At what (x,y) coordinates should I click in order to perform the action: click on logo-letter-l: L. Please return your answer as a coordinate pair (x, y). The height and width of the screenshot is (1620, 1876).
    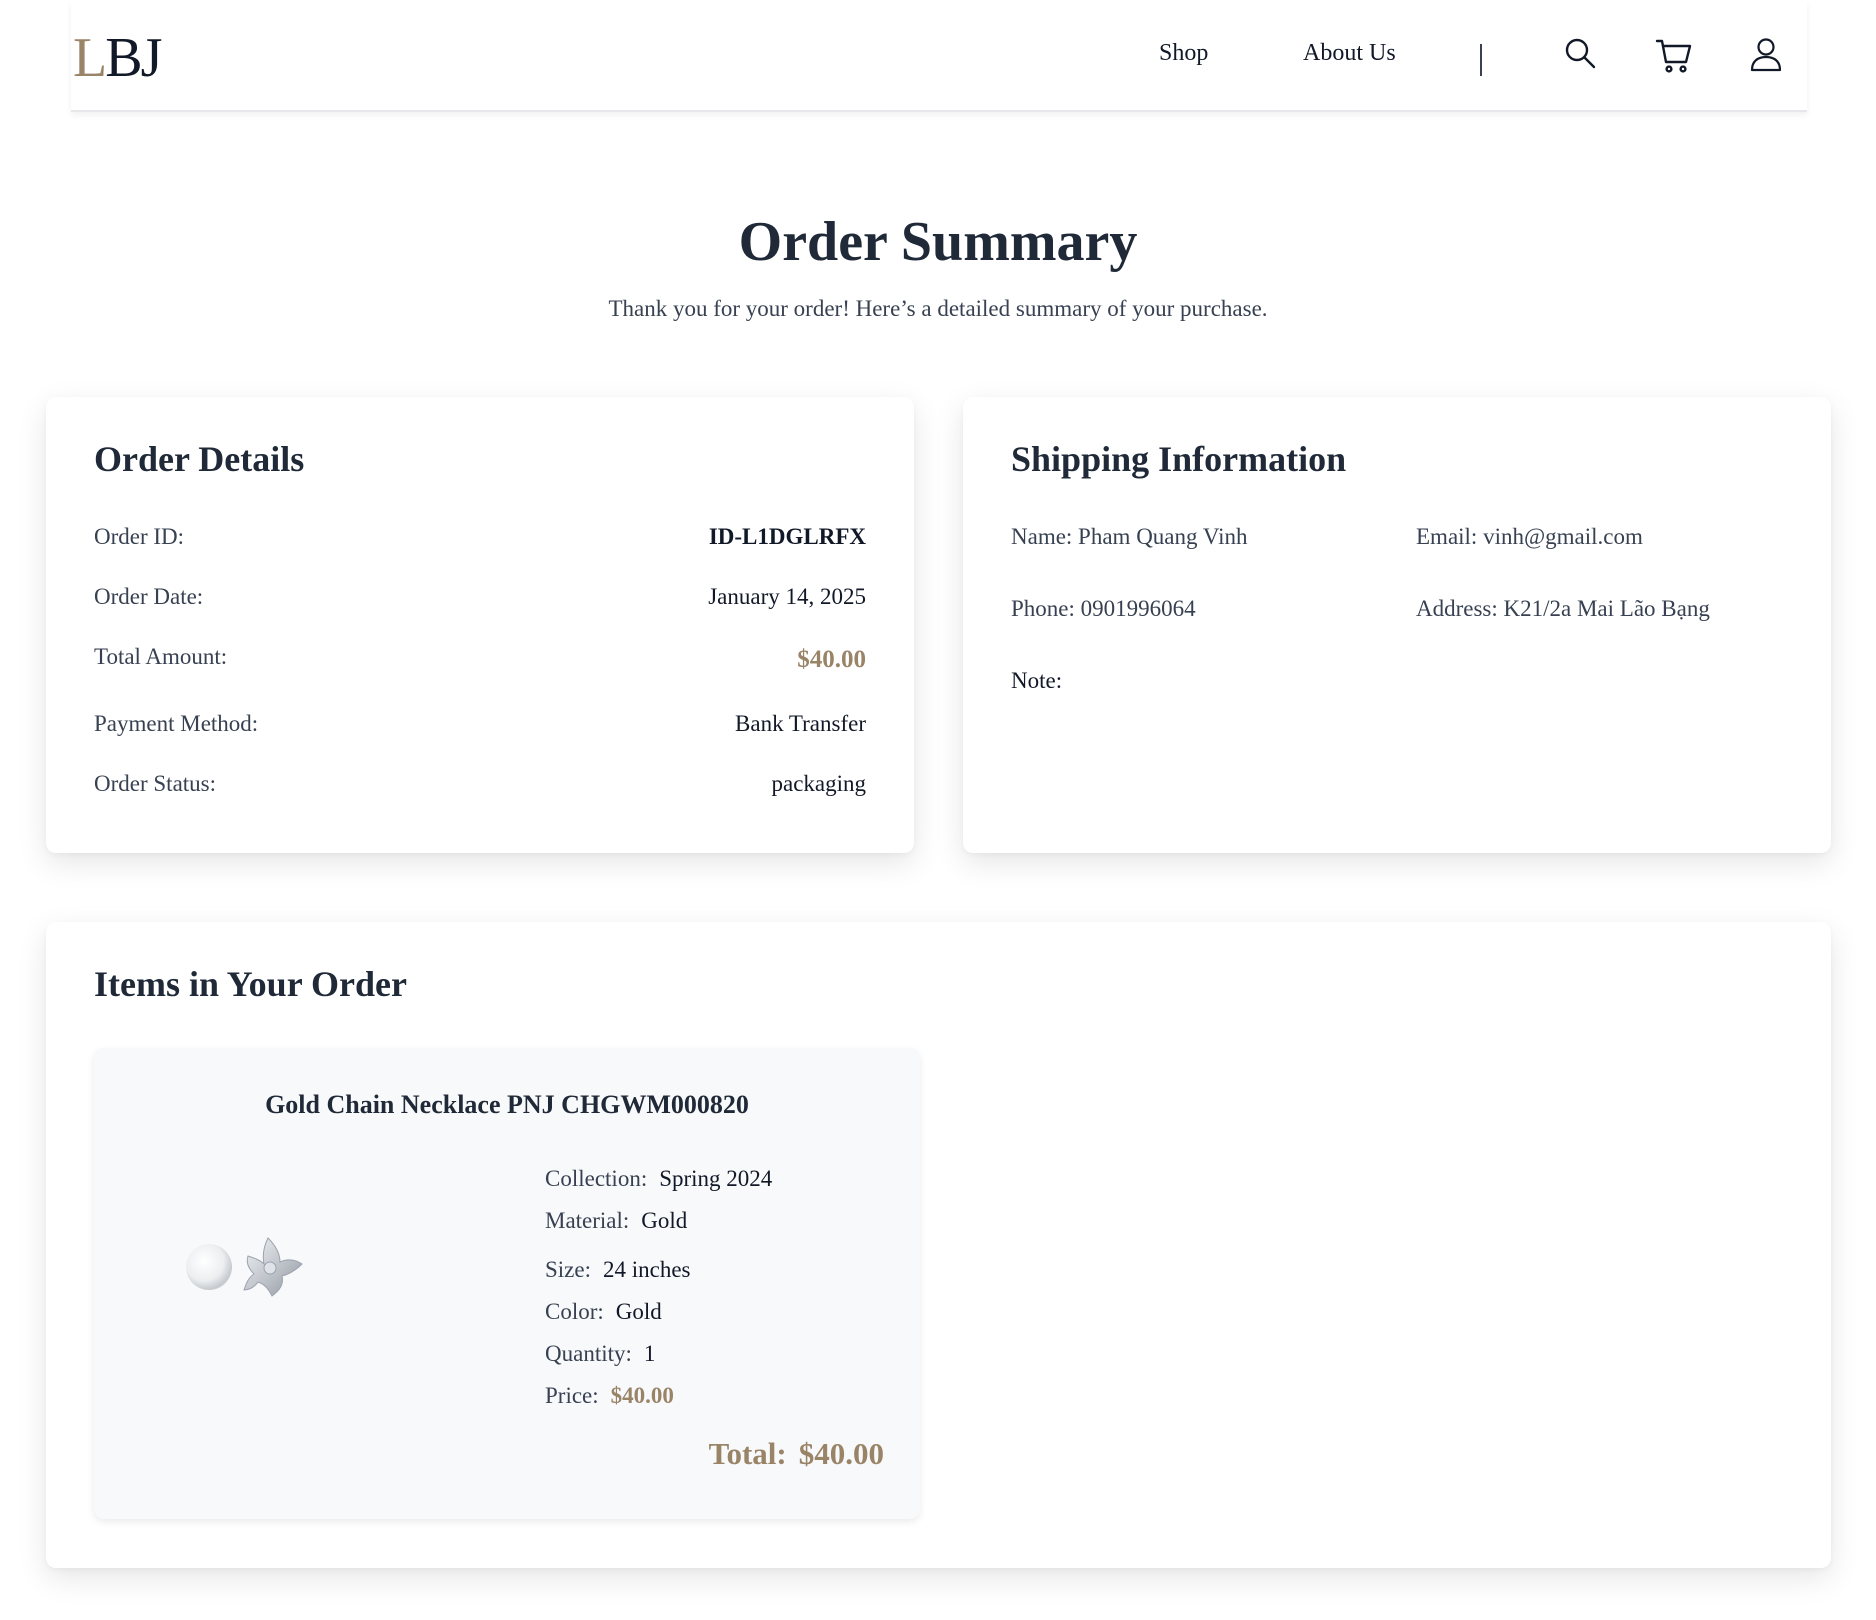
    Looking at the image, I should click on (90, 58).